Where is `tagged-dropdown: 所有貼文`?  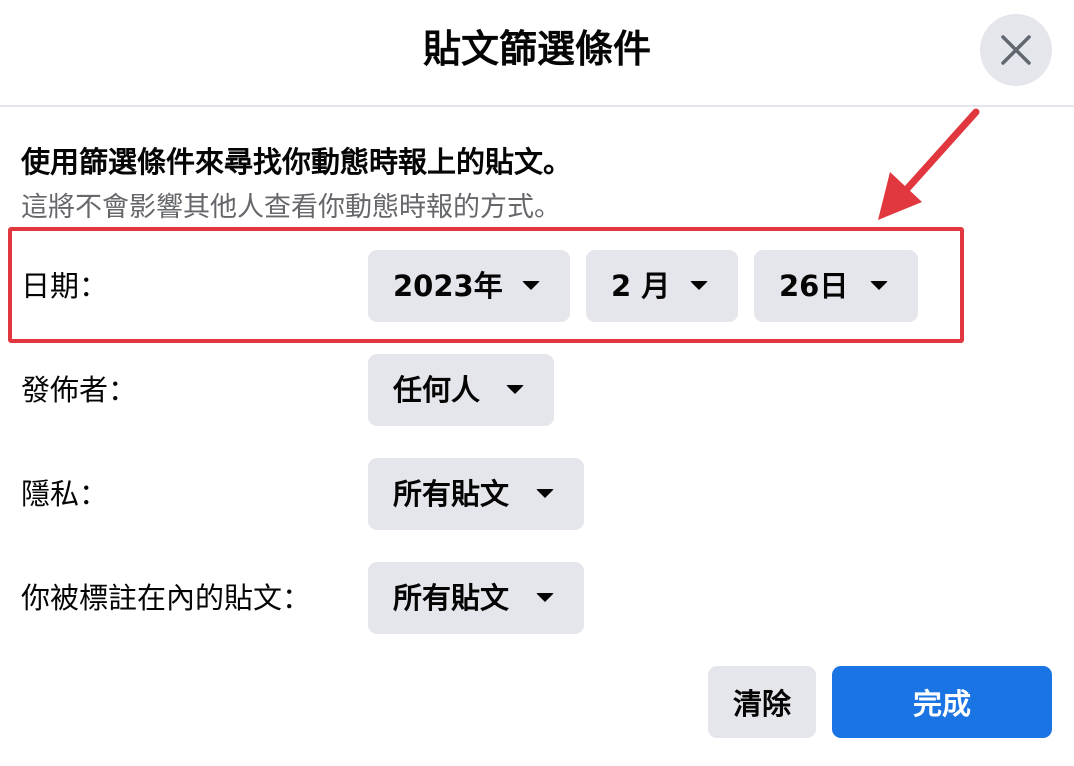 tagged-dropdown: 所有貼文 is located at coordinates (476, 598).